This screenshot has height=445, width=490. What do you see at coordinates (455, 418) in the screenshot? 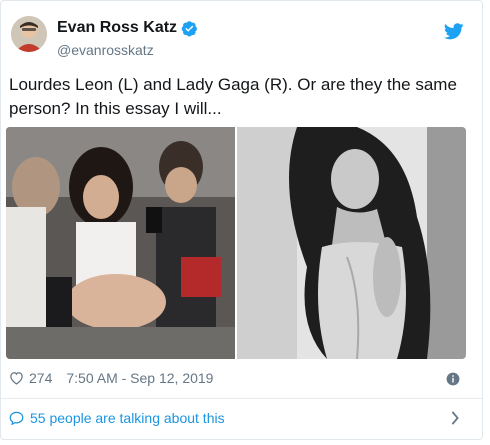
I see `chevron-right-icon` at bounding box center [455, 418].